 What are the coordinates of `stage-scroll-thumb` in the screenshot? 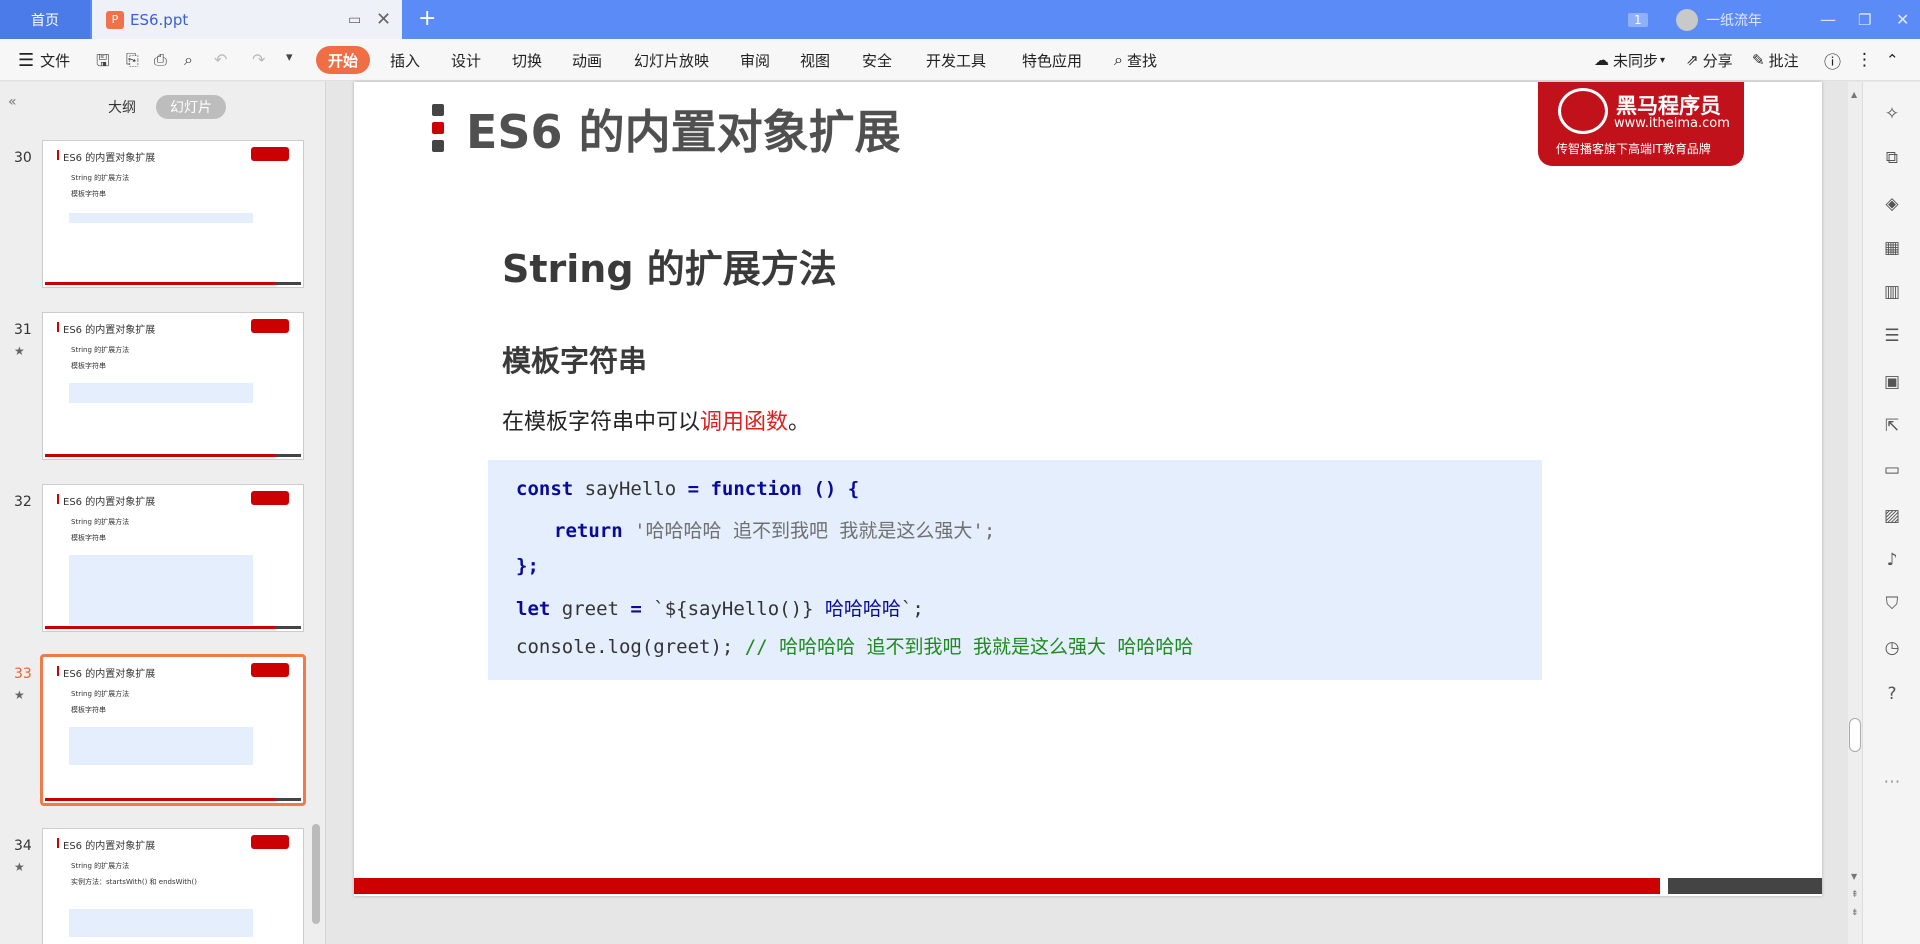 It's located at (1855, 735).